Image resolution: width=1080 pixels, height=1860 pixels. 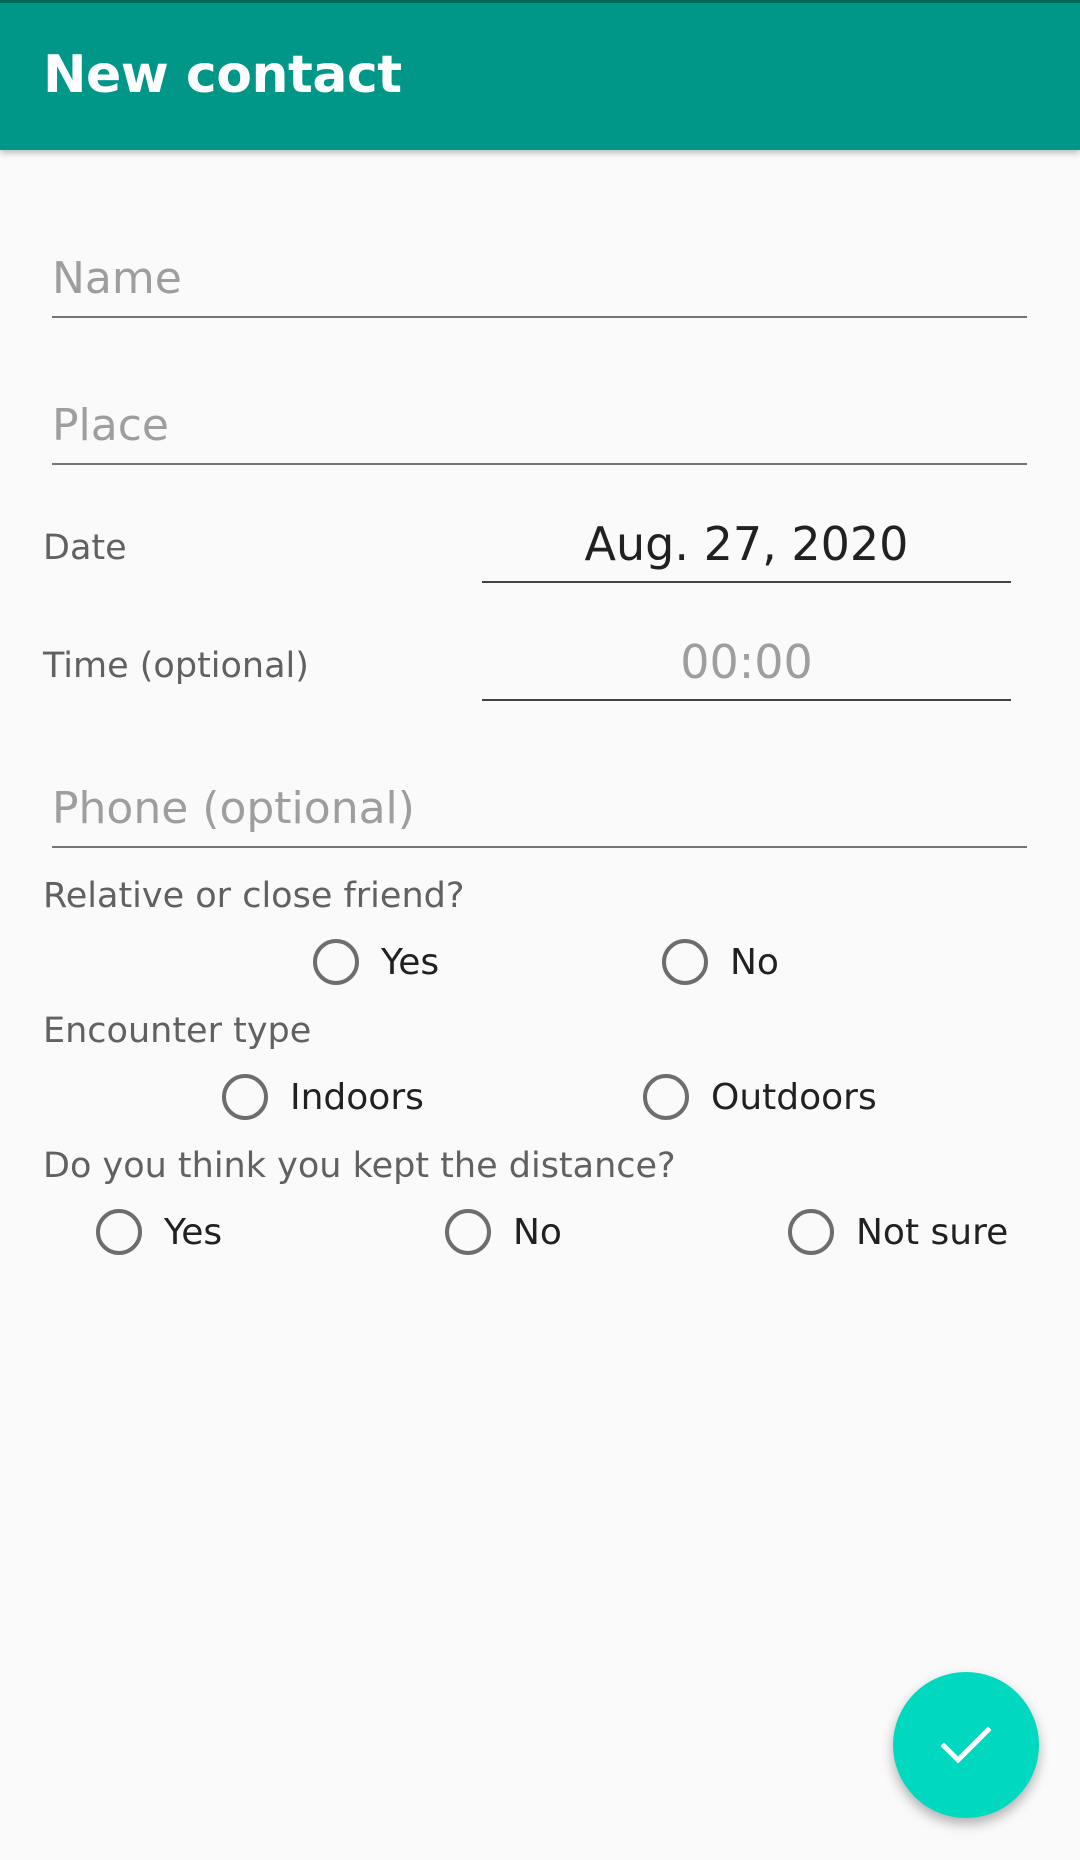 I want to click on date-label: Date, so click(x=85, y=548).